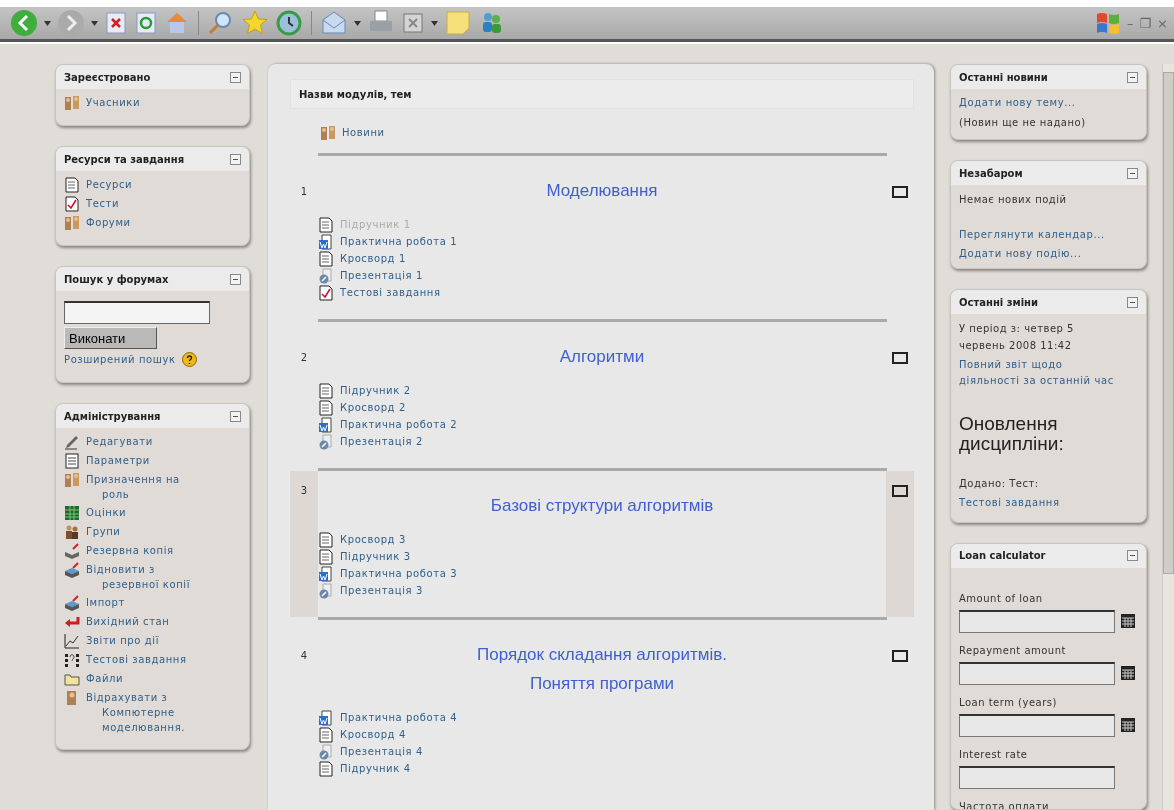 Image resolution: width=1174 pixels, height=810 pixels. I want to click on star-icon, so click(255, 23).